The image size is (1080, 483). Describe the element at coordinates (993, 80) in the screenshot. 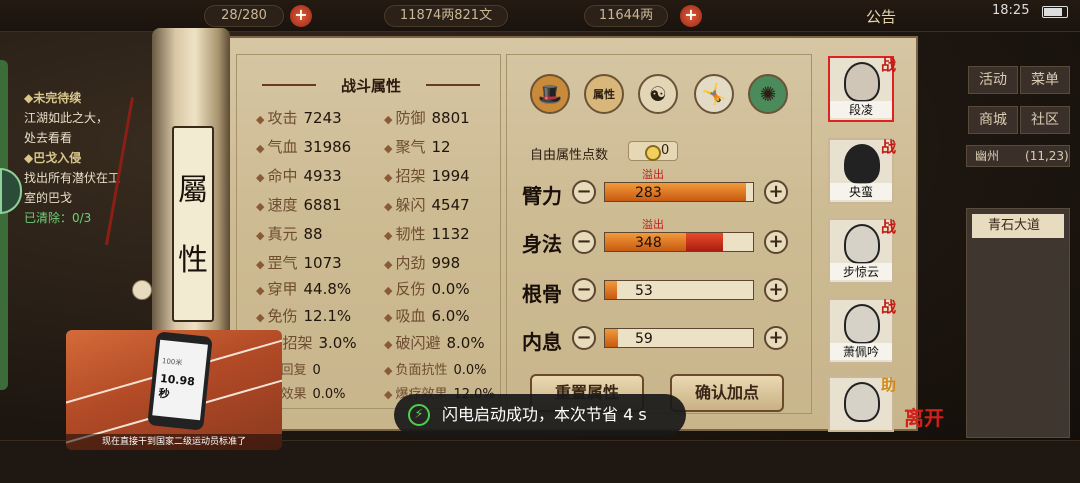

I see `activity-button: 活动` at that location.